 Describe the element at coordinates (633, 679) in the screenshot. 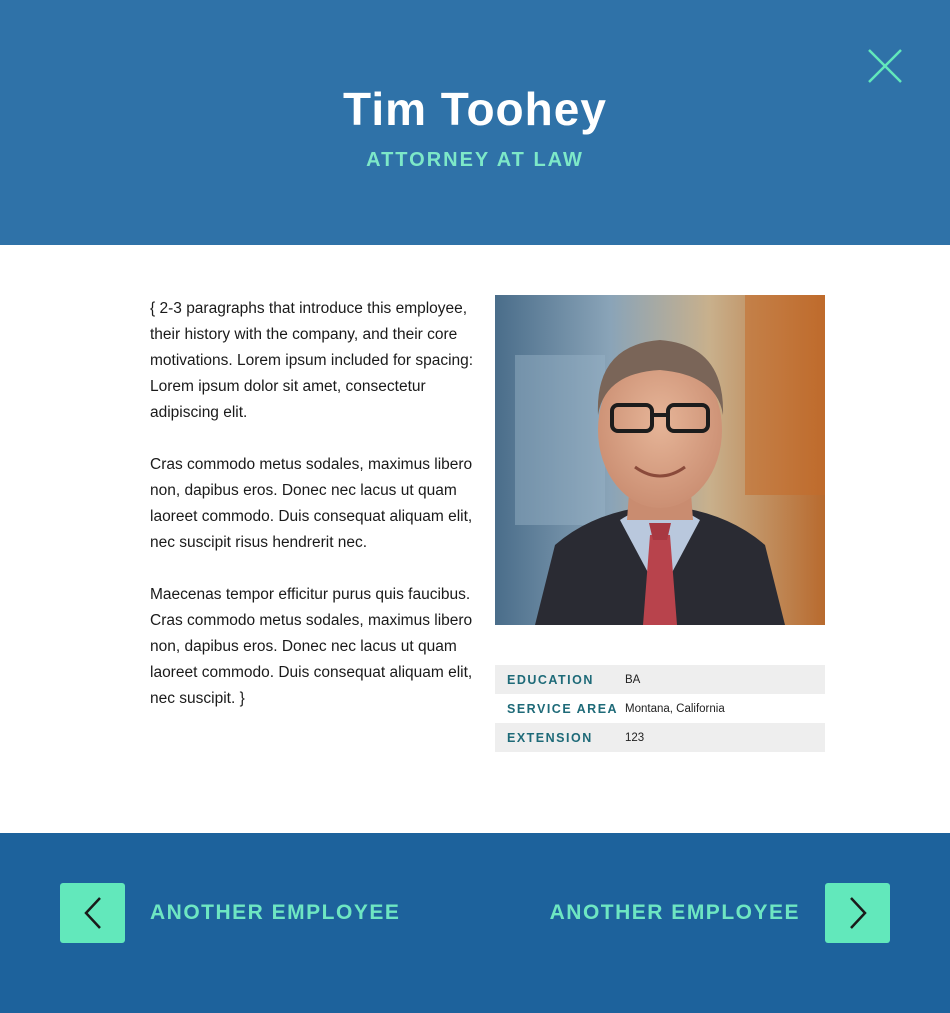

I see `detail-value: BA` at that location.